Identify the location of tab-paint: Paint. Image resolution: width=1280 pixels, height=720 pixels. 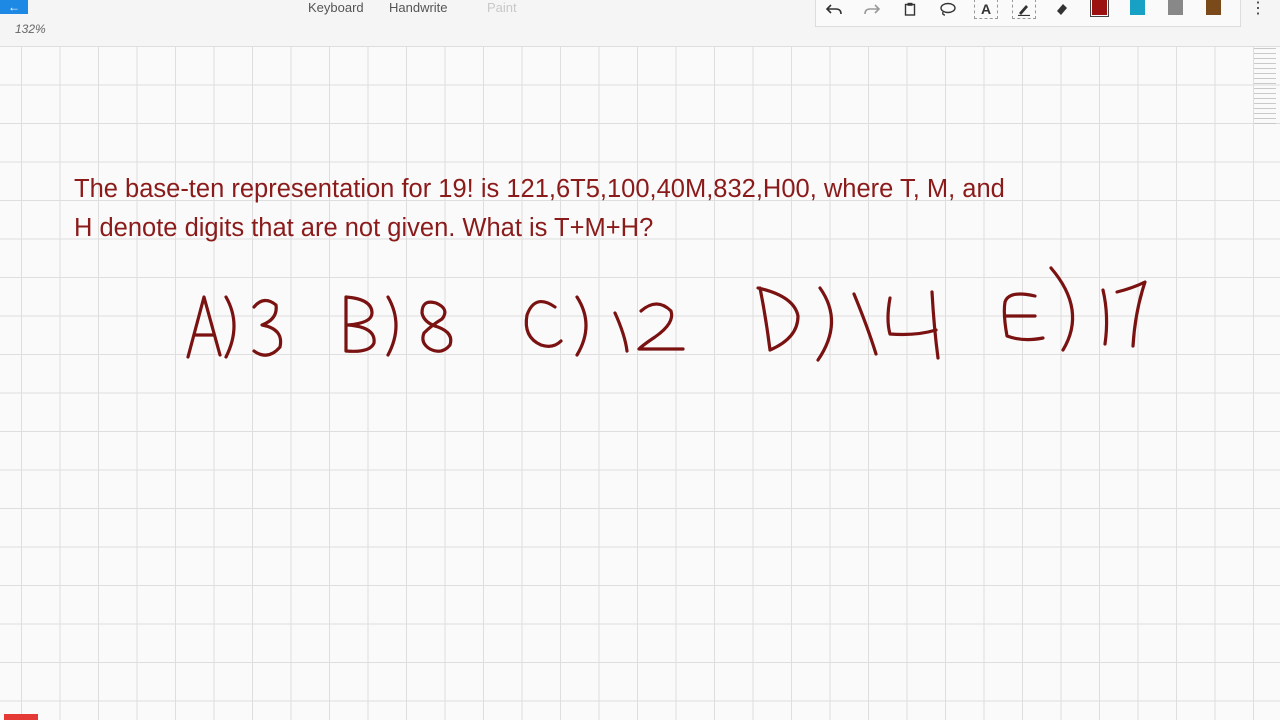
(502, 7).